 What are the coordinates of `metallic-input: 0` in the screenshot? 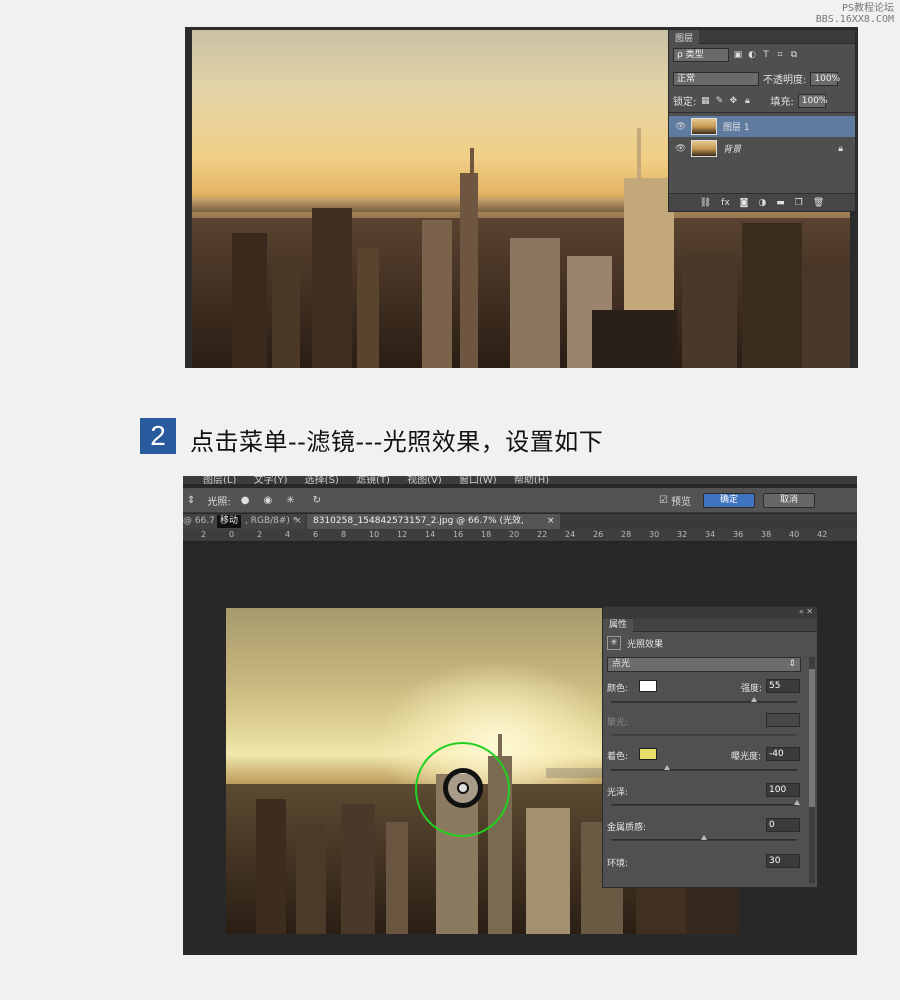 It's located at (783, 825).